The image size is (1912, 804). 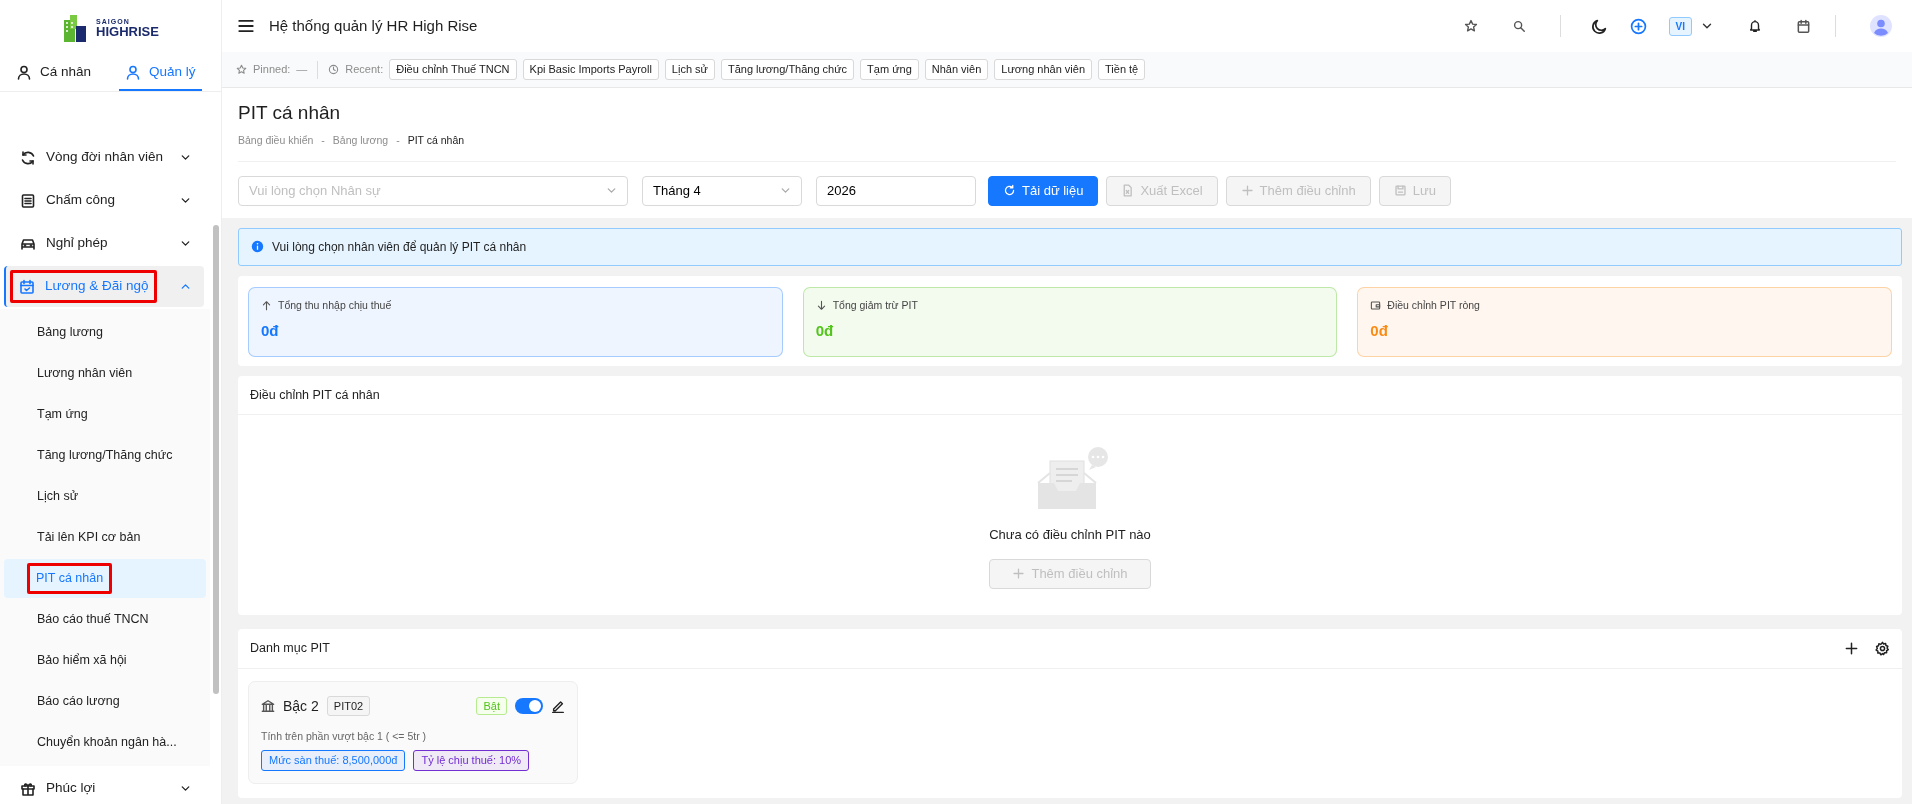 I want to click on stat-label: Tổng thu nhập chịu thuế, so click(x=335, y=305).